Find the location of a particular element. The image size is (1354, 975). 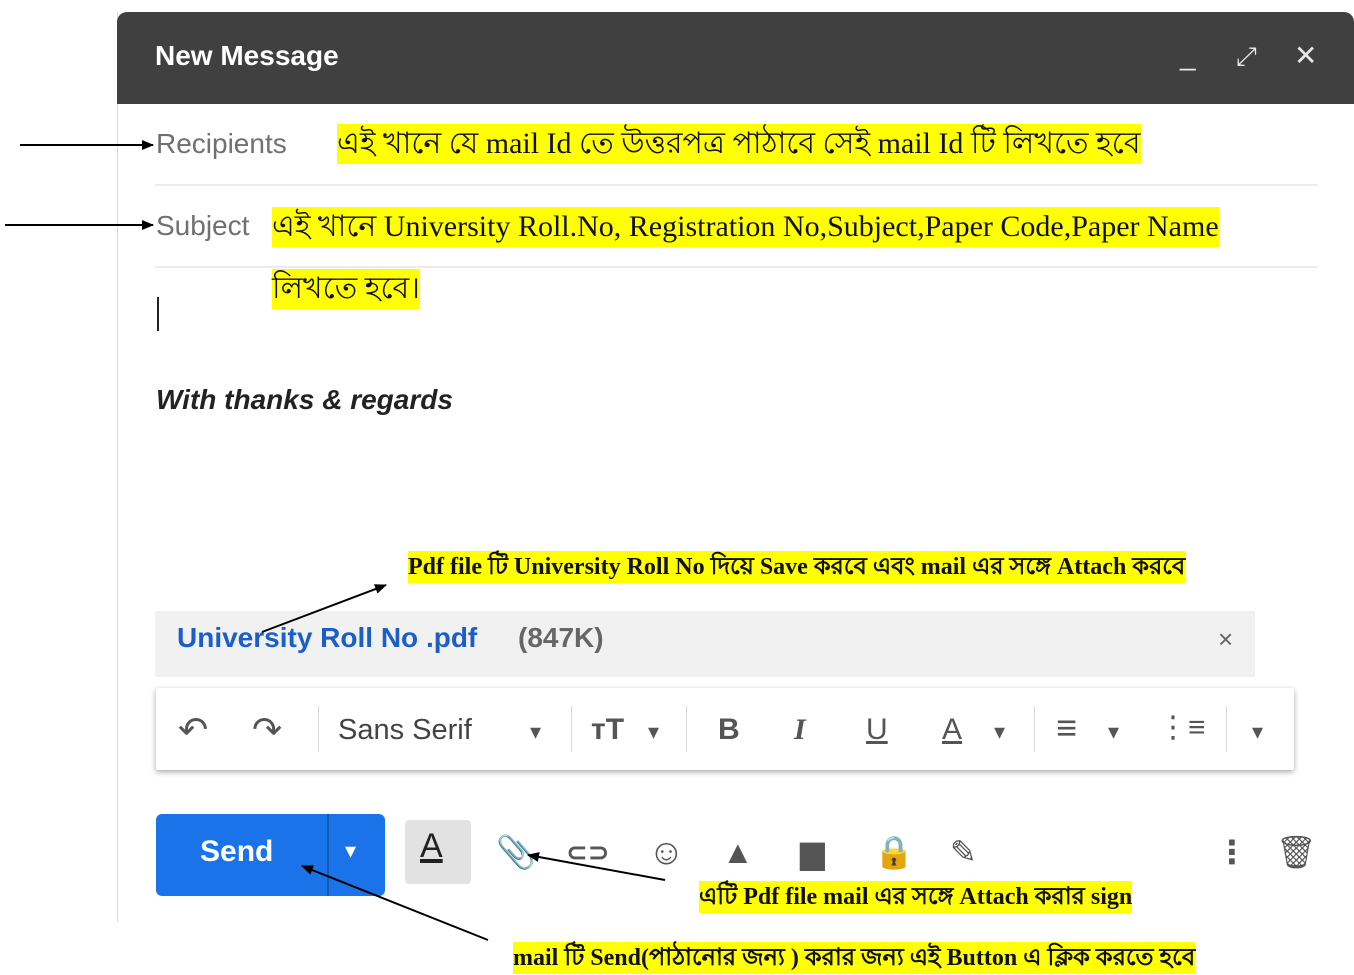

font-size-icon: ᴛT is located at coordinates (607, 730).